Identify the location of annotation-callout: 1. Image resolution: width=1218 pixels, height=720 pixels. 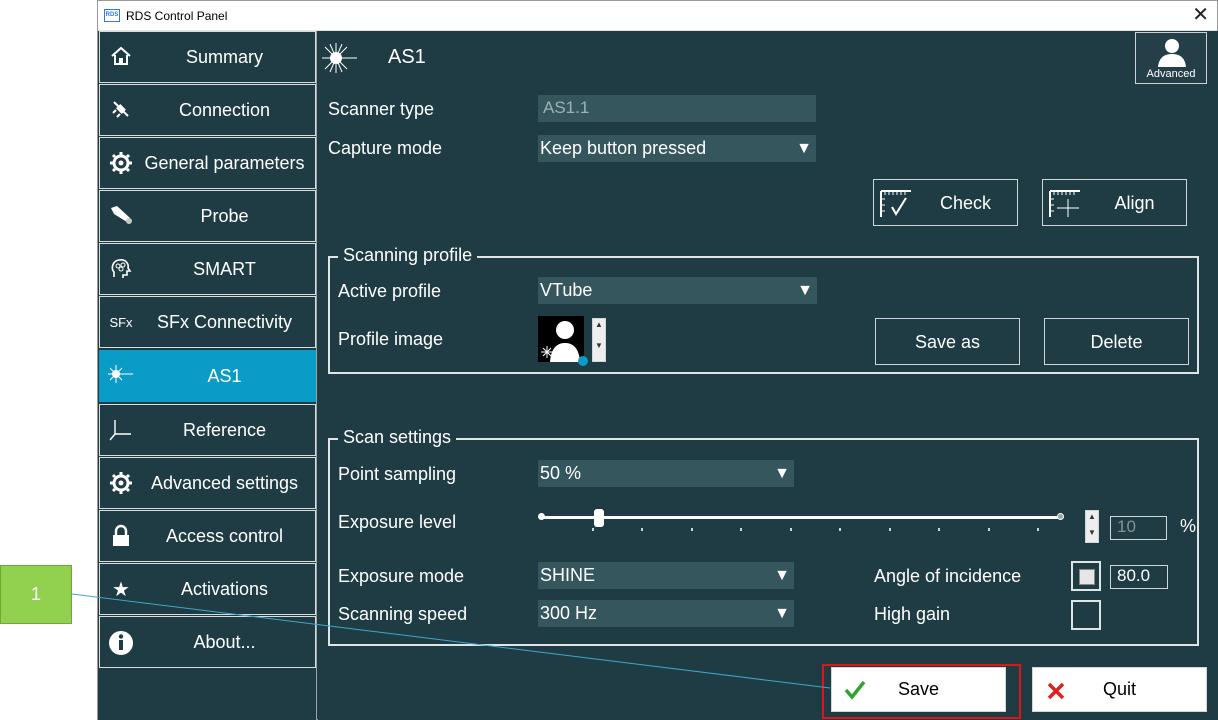
(36, 594).